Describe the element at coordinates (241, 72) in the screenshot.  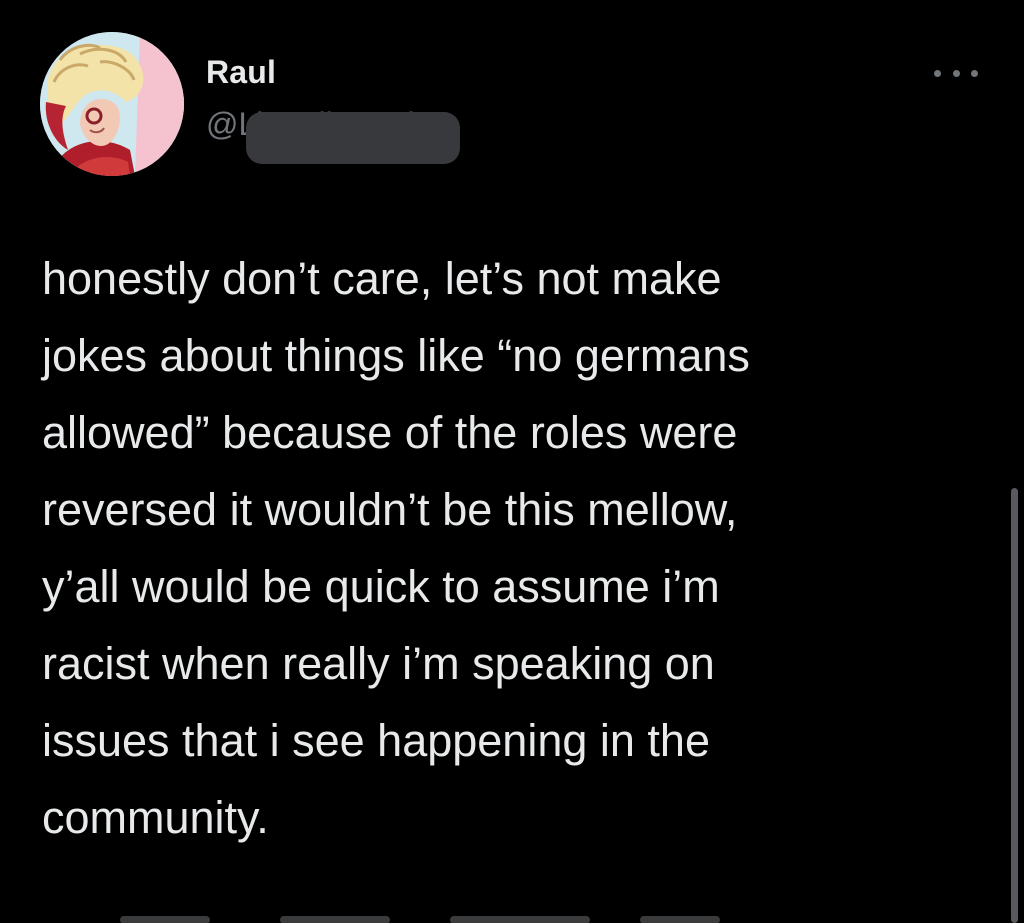
I see `display-name: Raul` at that location.